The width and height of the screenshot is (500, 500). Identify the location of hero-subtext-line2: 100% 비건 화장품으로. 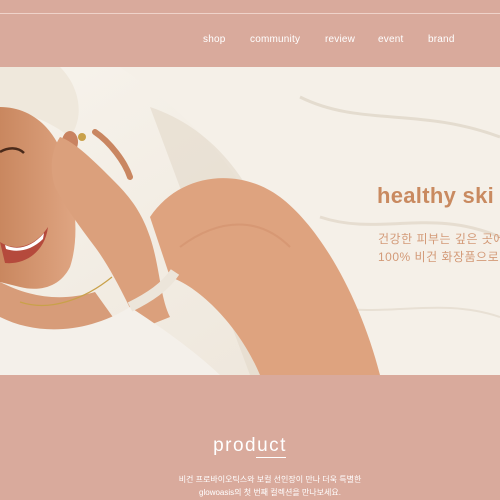
(439, 257).